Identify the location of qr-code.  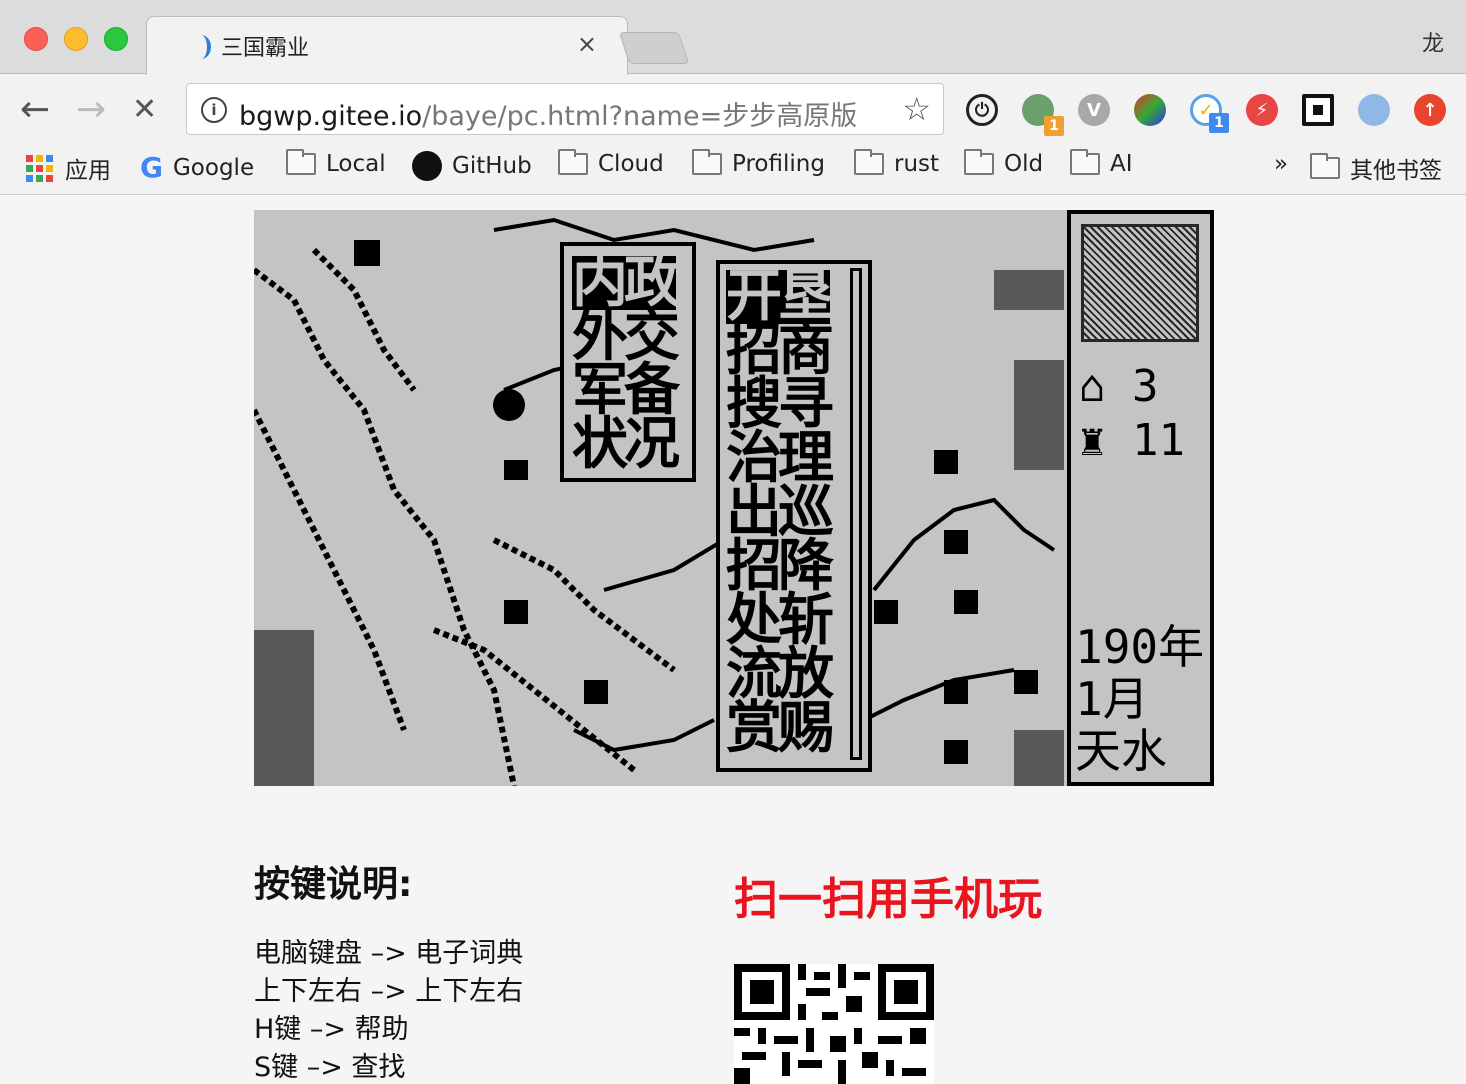
(834, 1024).